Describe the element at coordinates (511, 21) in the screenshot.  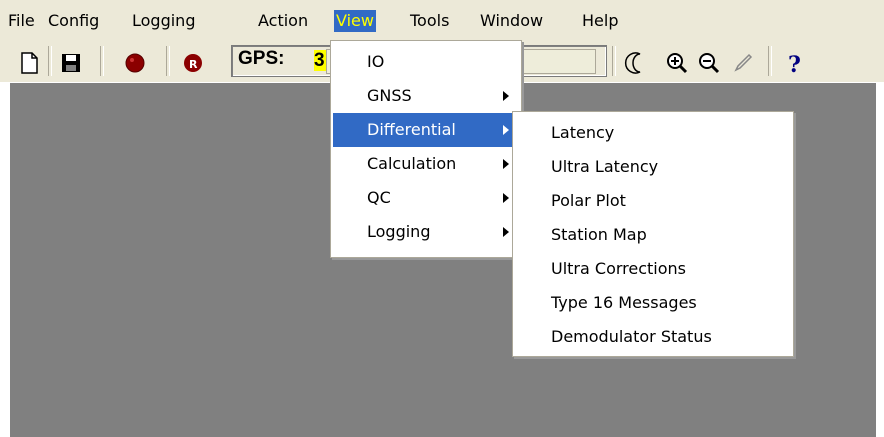
I see `menu-window: Window` at that location.